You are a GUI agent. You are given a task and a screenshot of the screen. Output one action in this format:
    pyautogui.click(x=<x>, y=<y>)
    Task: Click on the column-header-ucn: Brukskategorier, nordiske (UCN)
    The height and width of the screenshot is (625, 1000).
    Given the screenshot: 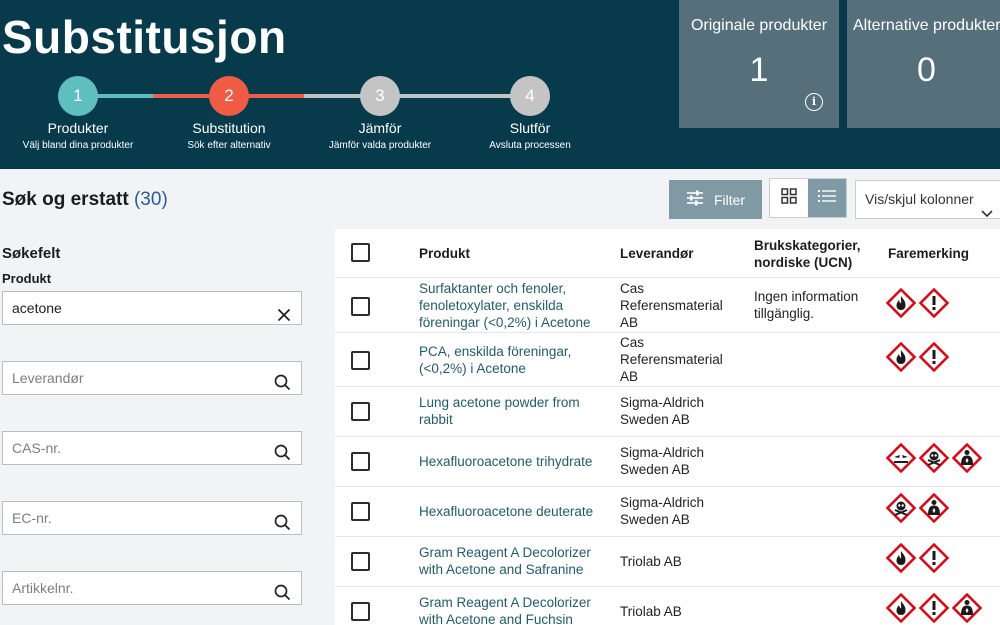 What is the action you would take?
    pyautogui.click(x=816, y=254)
    